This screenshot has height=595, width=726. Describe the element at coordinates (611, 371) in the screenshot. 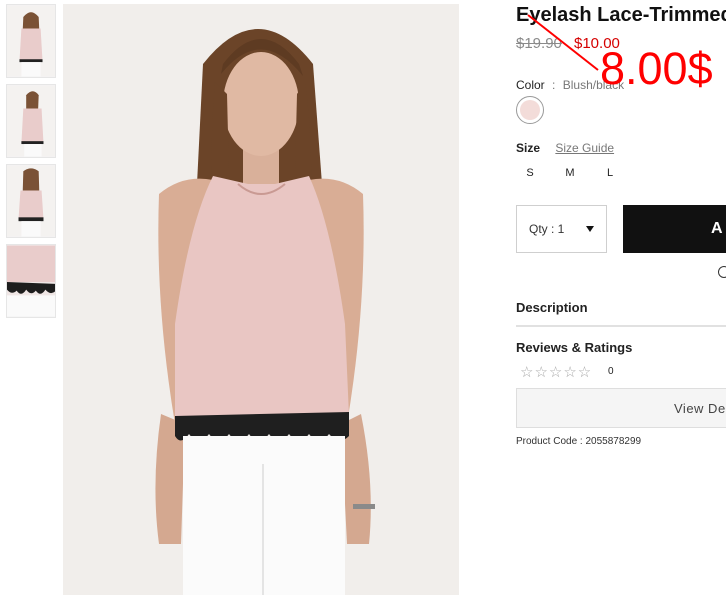

I see `review-count: 0` at that location.